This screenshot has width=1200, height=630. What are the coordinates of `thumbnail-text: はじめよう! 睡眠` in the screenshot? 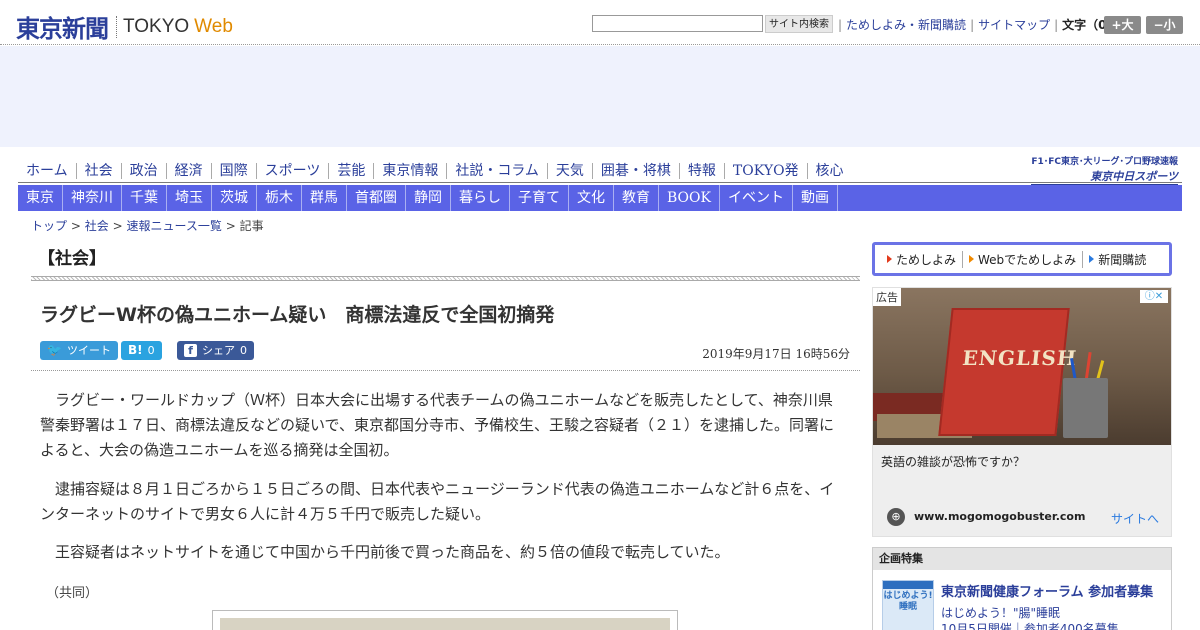 It's located at (908, 601).